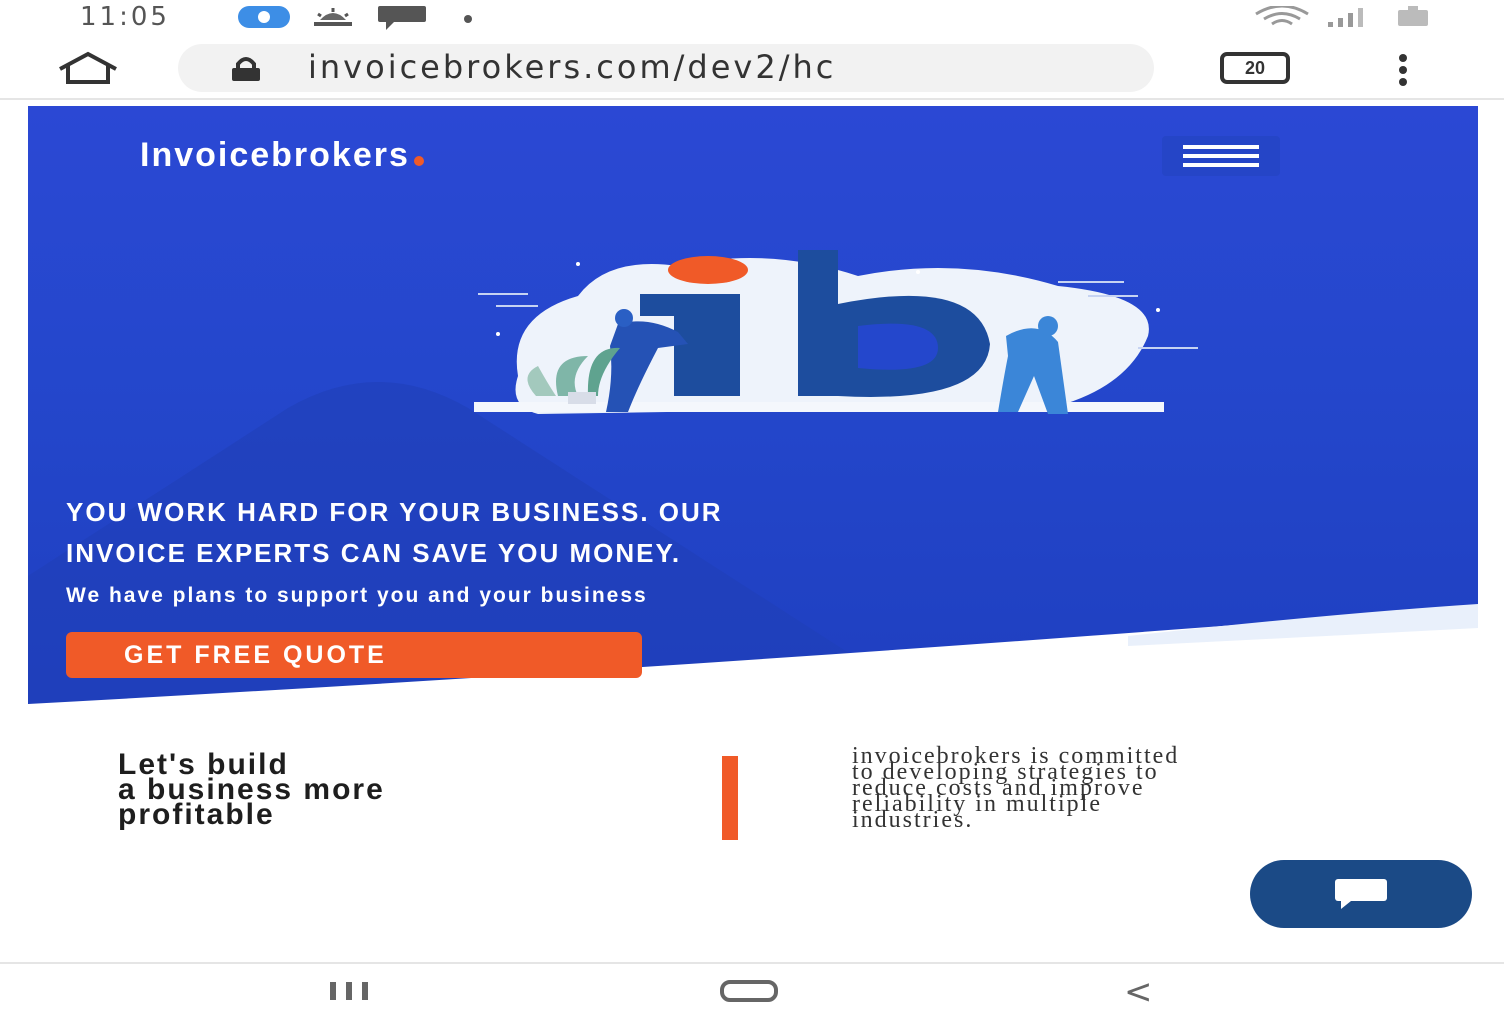 This screenshot has width=1504, height=1018. What do you see at coordinates (1282, 18) in the screenshot?
I see `wifi-icon` at bounding box center [1282, 18].